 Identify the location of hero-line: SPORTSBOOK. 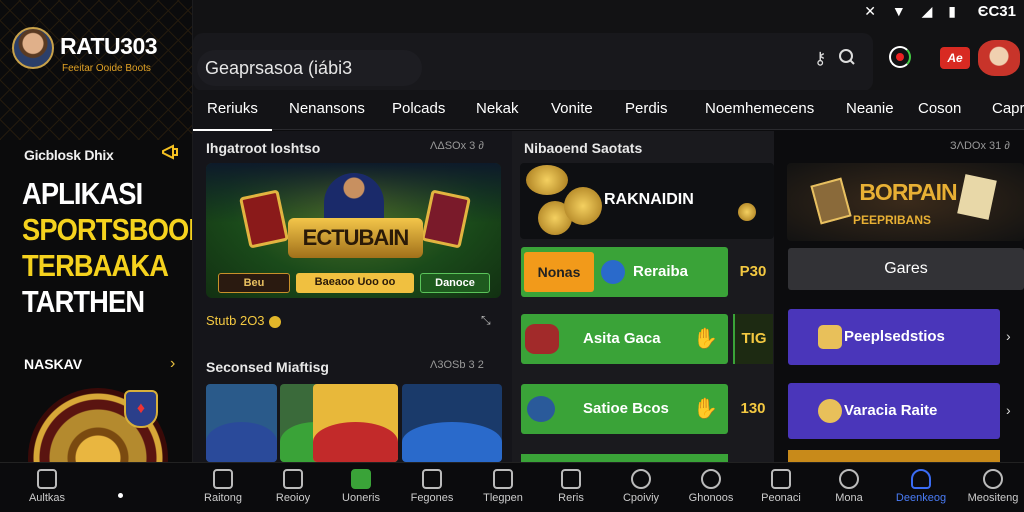
(107, 229).